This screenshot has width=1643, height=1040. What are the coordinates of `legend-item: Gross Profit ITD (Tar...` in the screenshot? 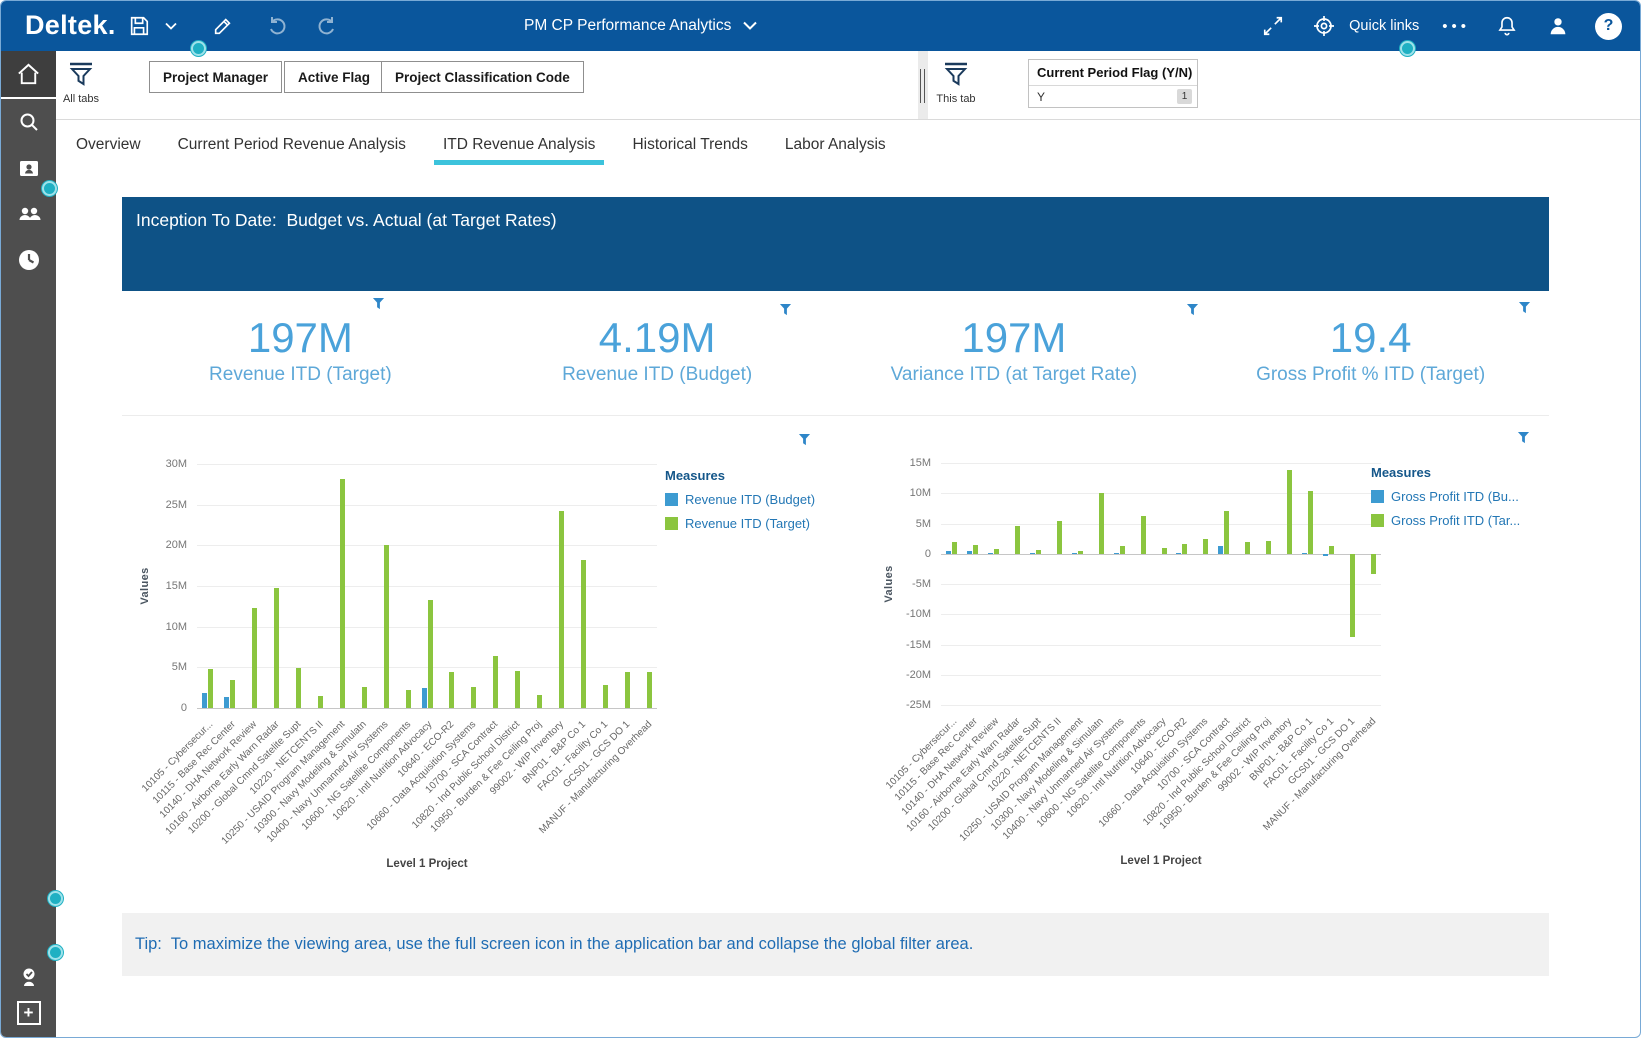 It's located at (1451, 520).